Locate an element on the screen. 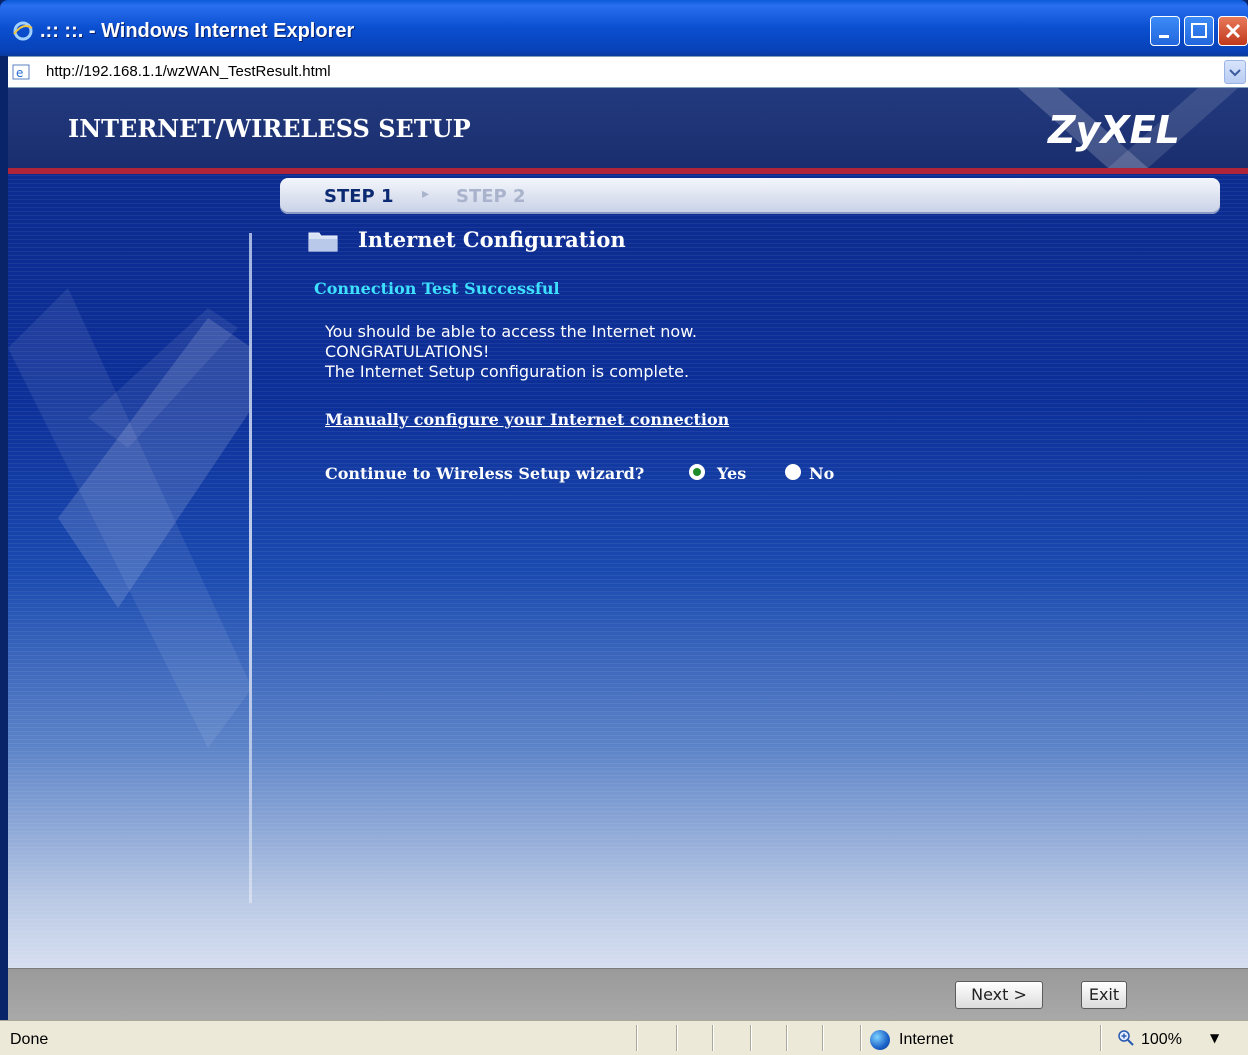 This screenshot has width=1248, height=1055. radio-yes-label: Yes is located at coordinates (731, 473).